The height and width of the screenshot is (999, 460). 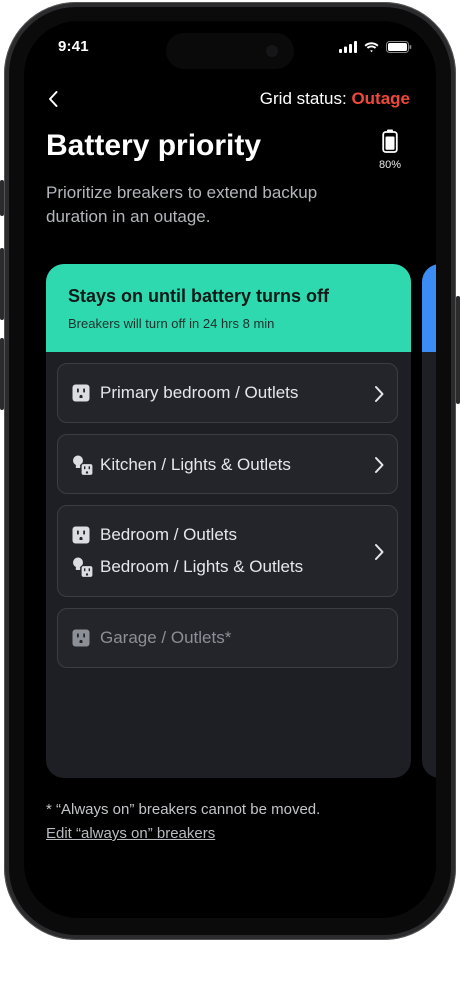 I want to click on breaker-row-always-on: Garage / Outlets*, so click(x=227, y=638).